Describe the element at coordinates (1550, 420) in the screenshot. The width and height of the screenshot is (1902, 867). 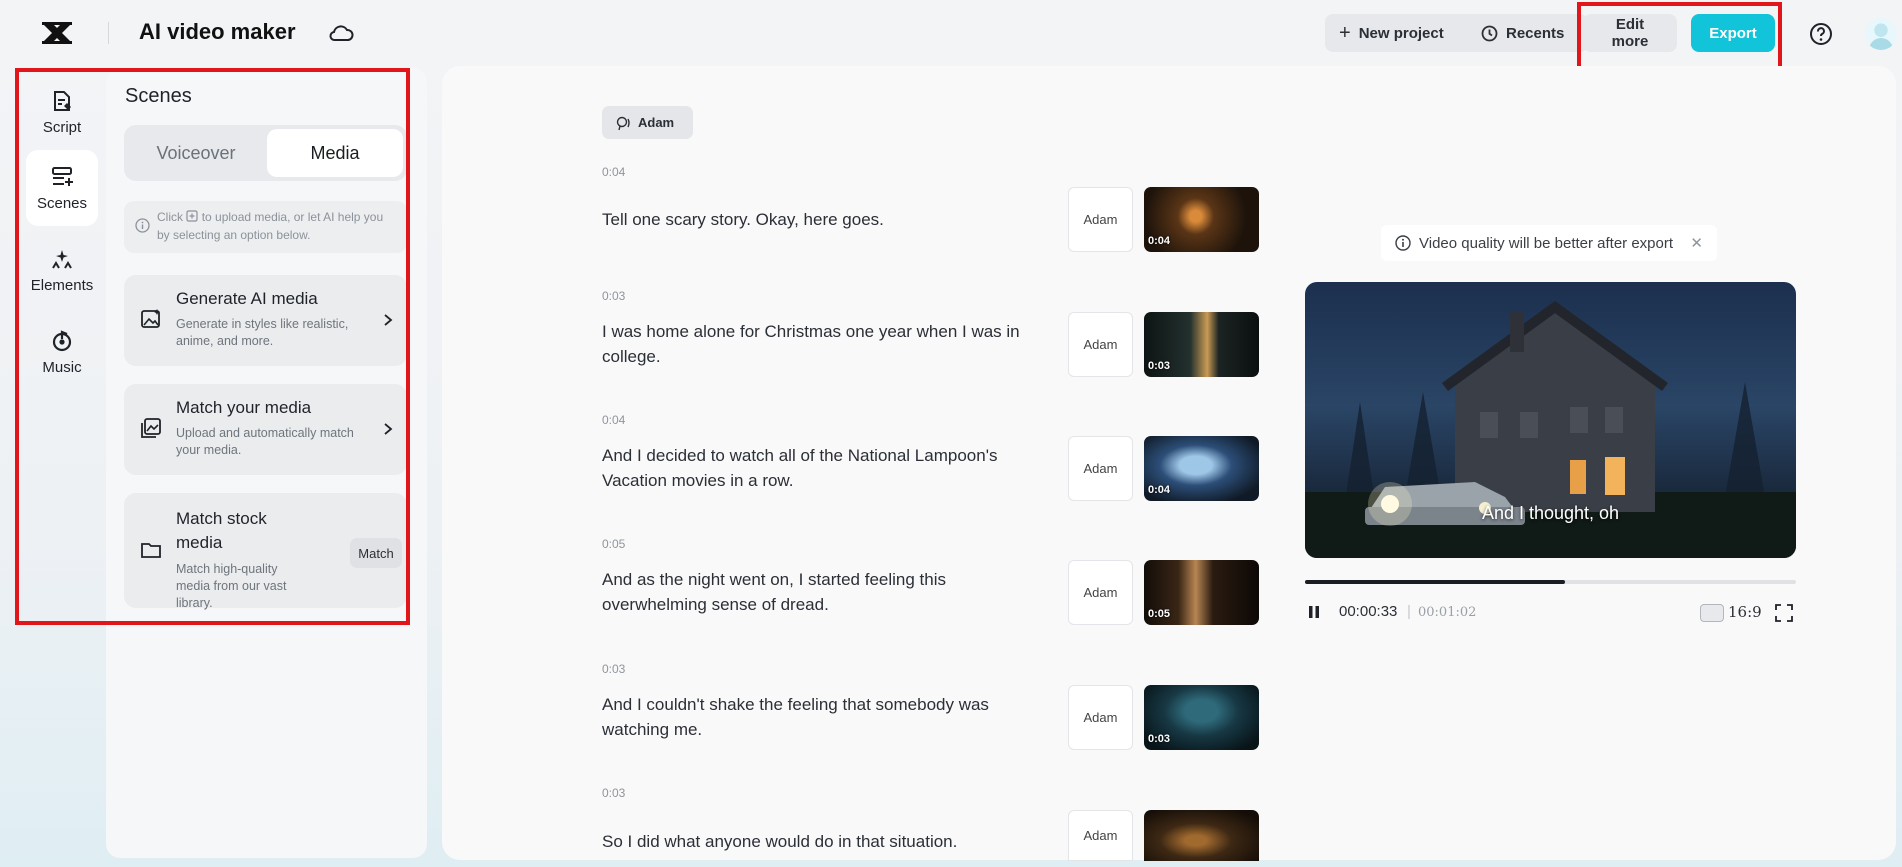
I see `video-preview: And I thought, oh` at that location.